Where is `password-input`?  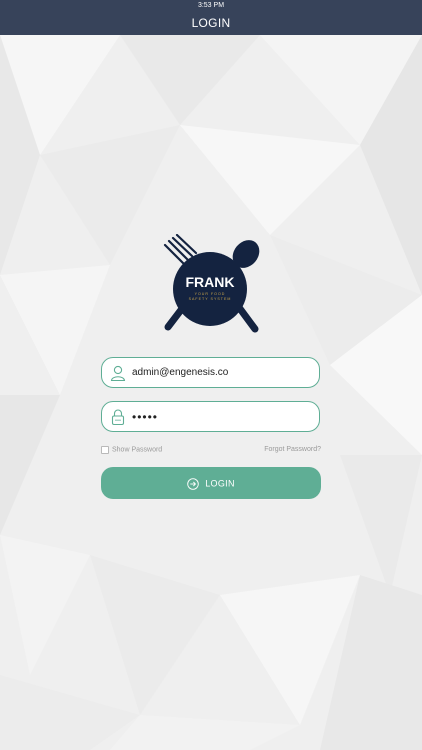 password-input is located at coordinates (222, 416).